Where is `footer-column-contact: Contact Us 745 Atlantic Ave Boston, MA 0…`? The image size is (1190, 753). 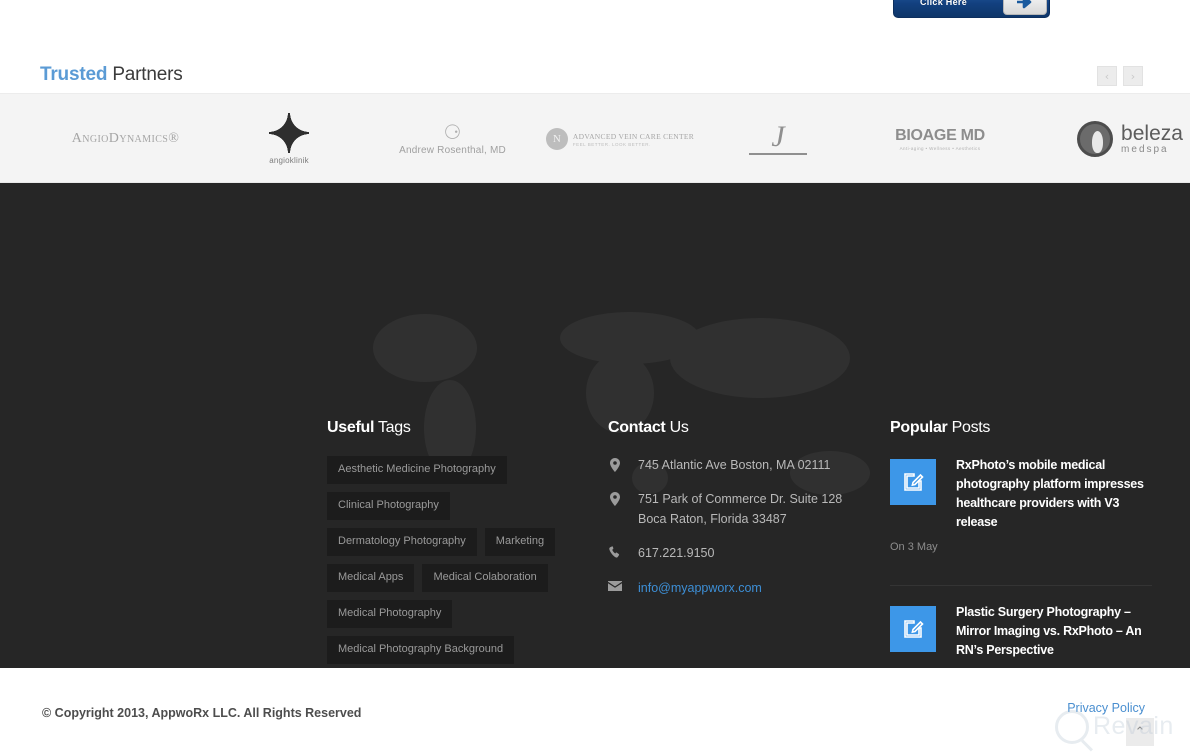
footer-column-contact: Contact Us 745 Atlantic Ave Boston, MA 0… is located at coordinates (733, 508).